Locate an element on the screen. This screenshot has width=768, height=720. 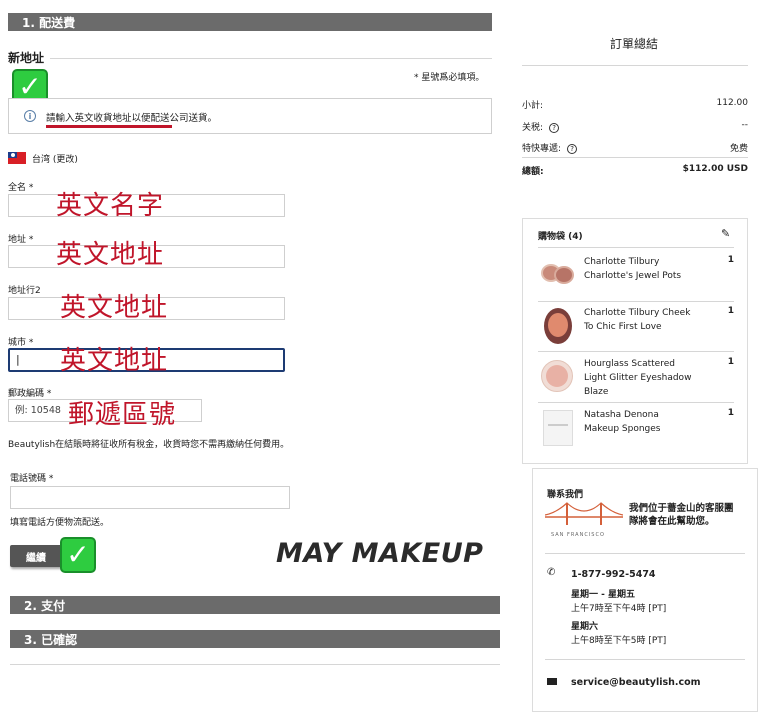
section-divider is located at coordinates (271, 58).